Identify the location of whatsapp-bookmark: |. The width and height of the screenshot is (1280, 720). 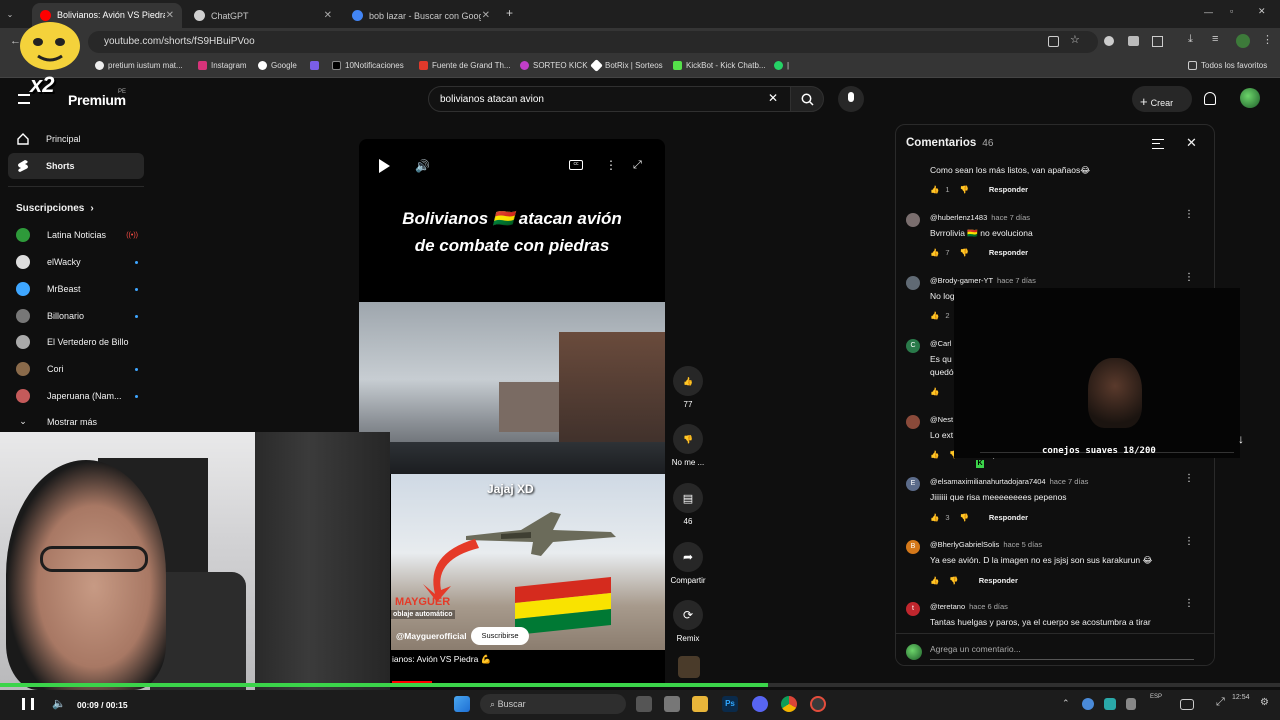
(781, 65).